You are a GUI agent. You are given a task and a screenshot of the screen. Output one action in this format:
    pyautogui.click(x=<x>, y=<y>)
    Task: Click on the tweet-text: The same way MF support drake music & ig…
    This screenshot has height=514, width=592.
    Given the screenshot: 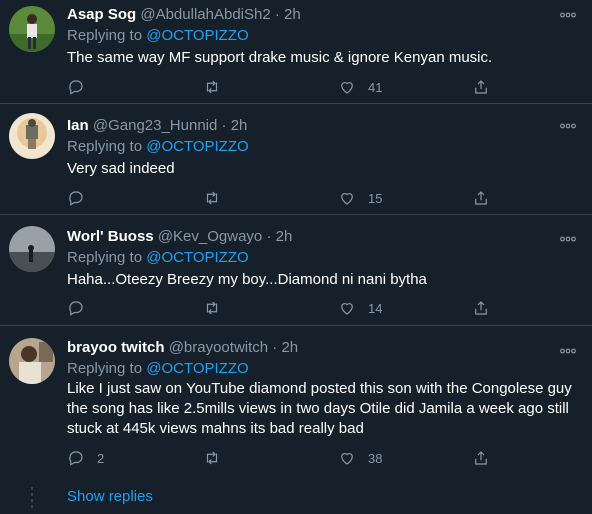 What is the action you would take?
    pyautogui.click(x=280, y=57)
    